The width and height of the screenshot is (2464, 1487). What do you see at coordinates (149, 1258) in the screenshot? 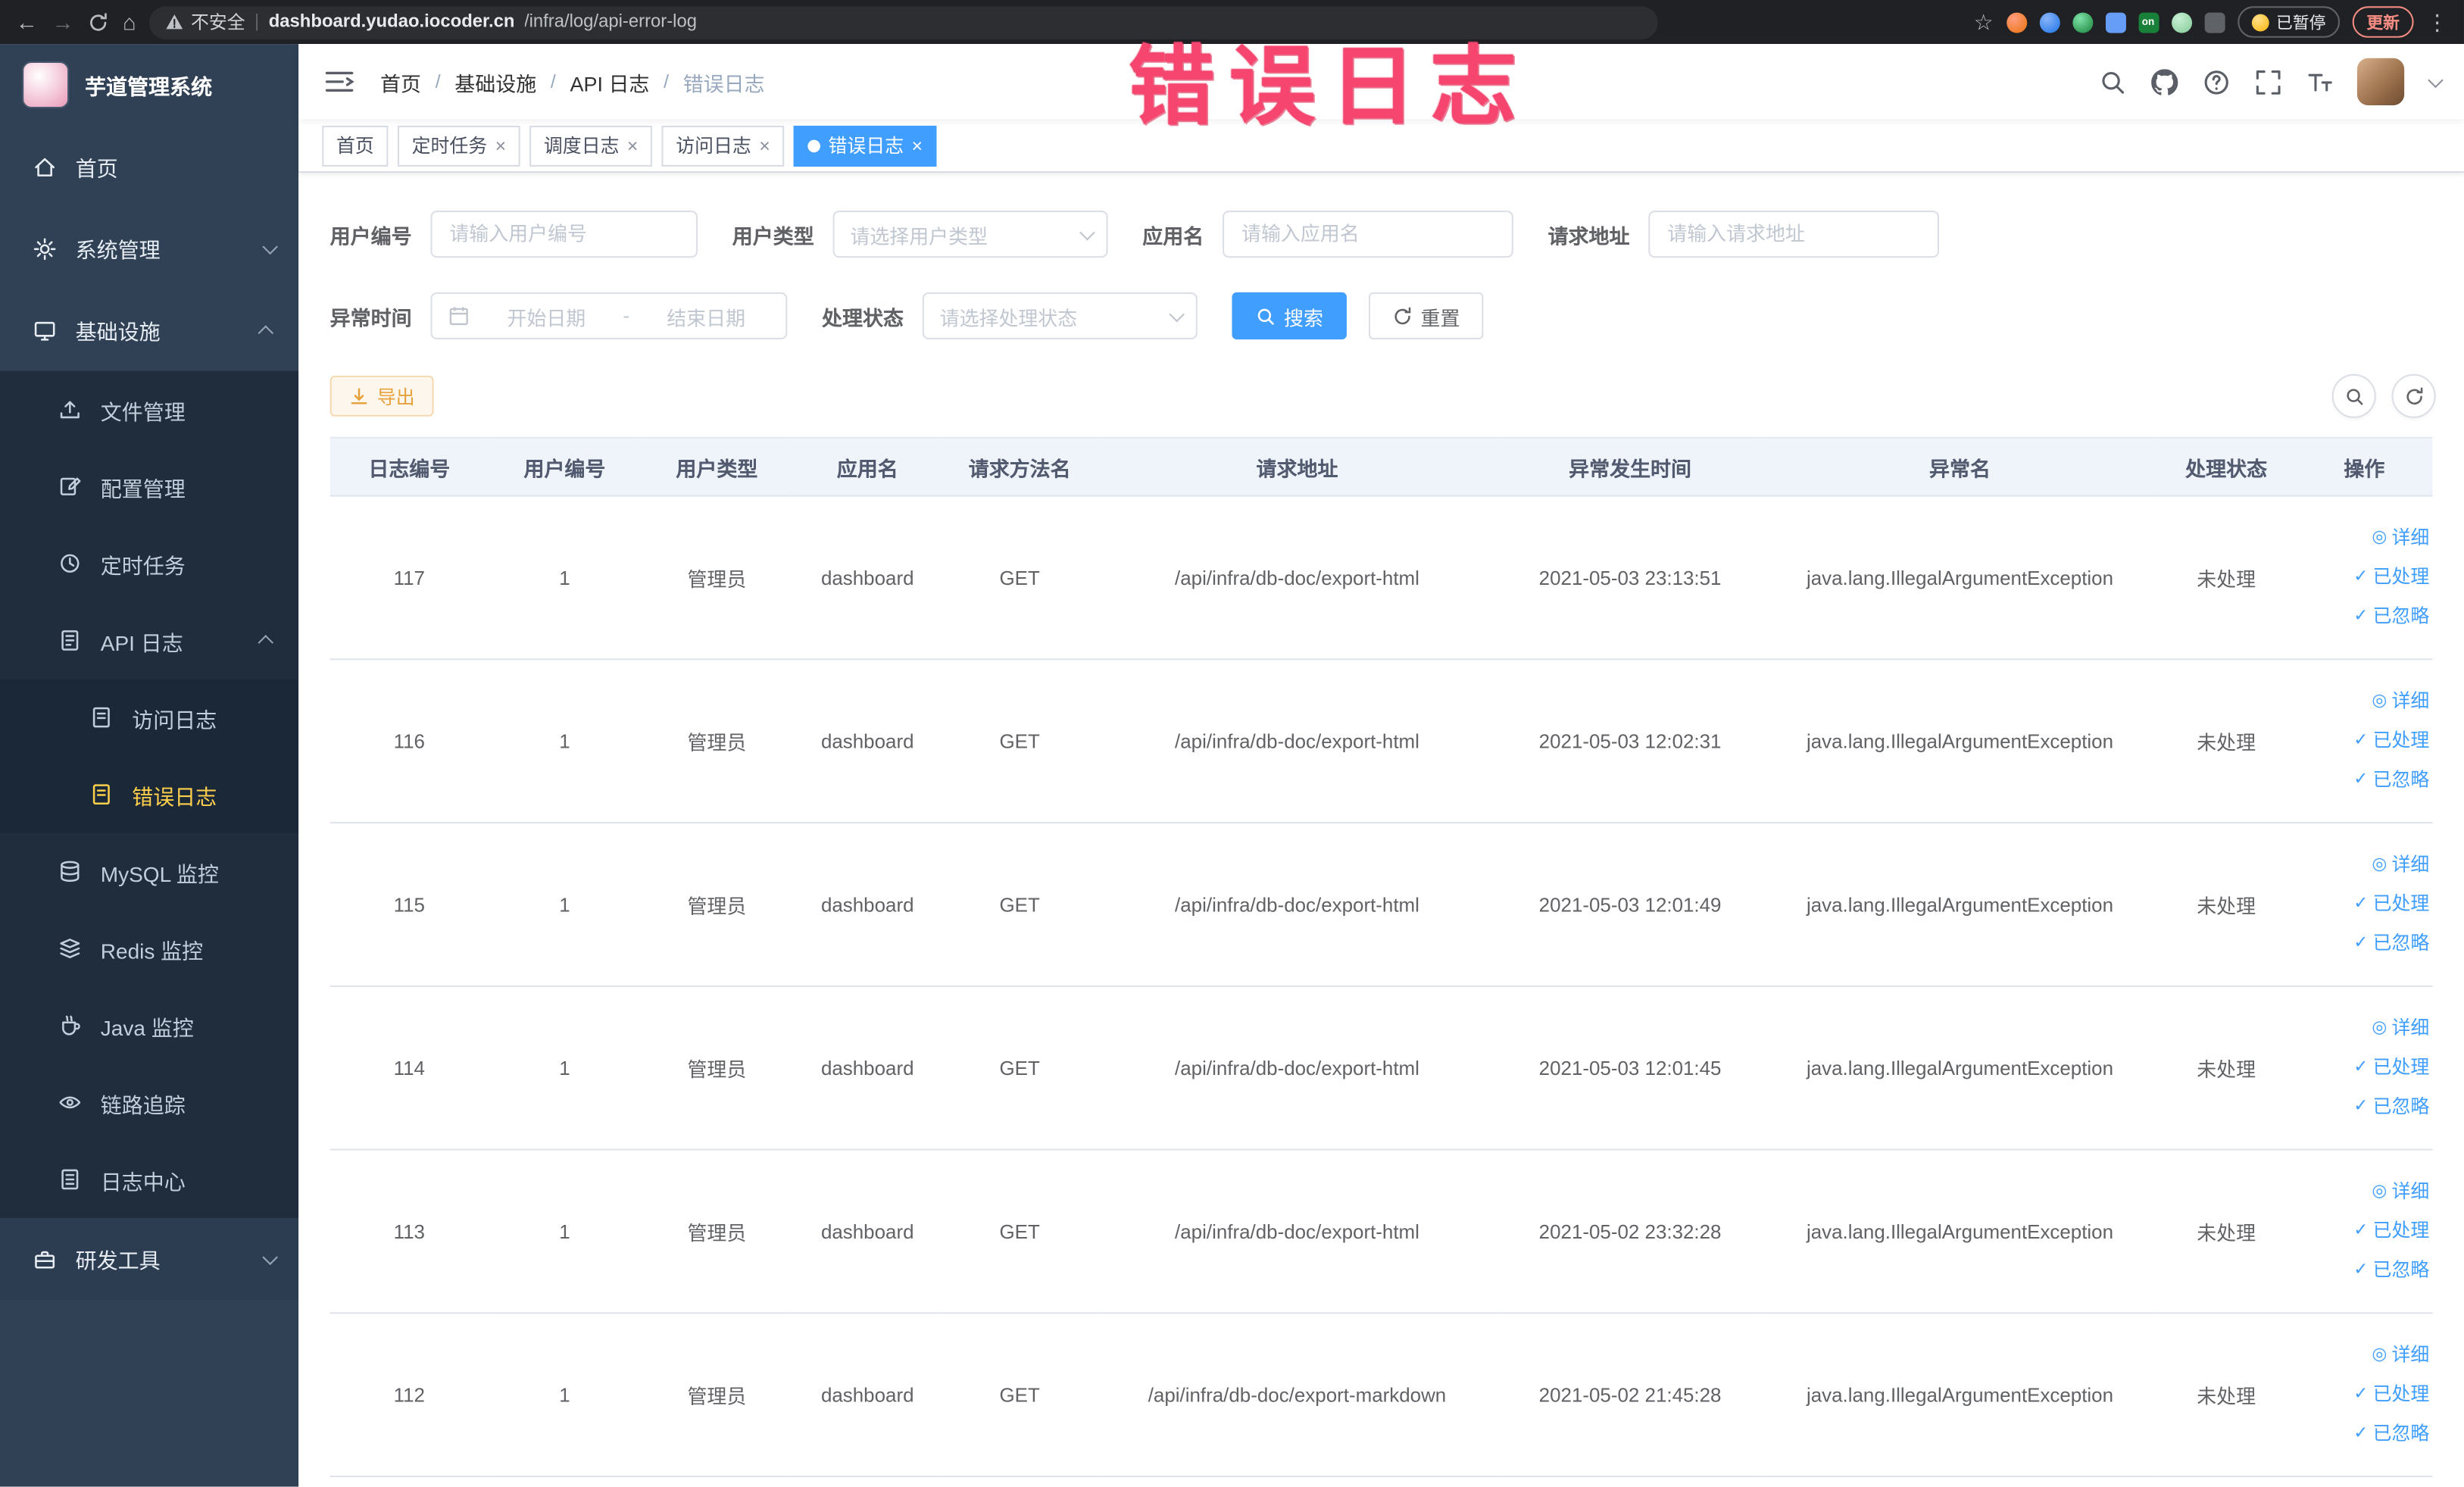
I see `sidebar-item-dev-tools: 研发工具` at bounding box center [149, 1258].